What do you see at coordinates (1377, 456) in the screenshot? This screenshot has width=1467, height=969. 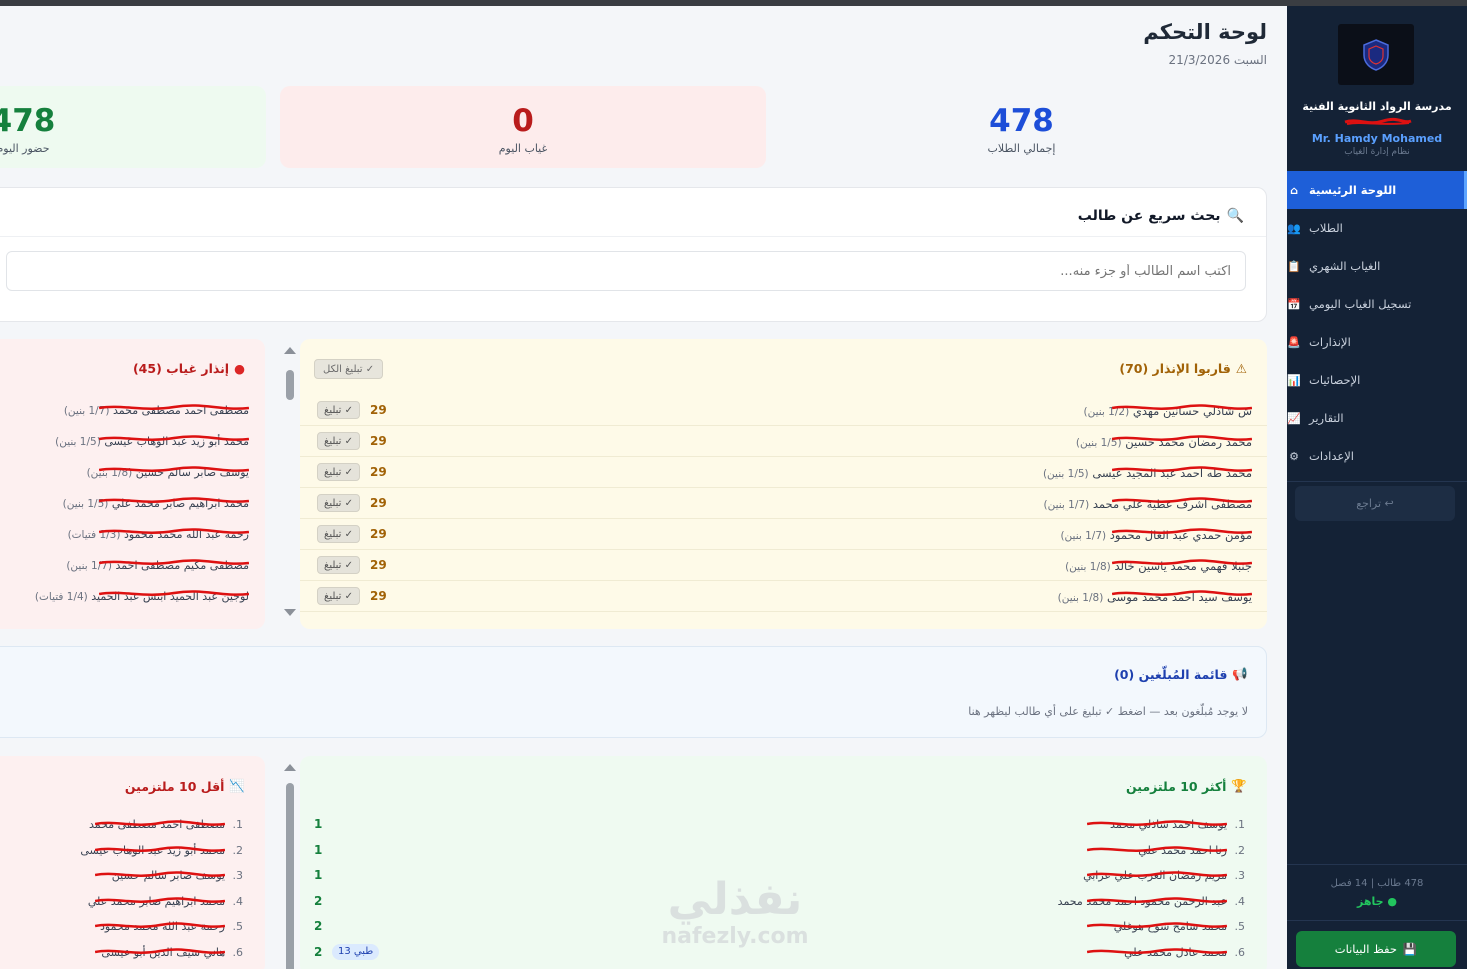 I see `sidebar-item-settings: ⚙ الإعدادات` at bounding box center [1377, 456].